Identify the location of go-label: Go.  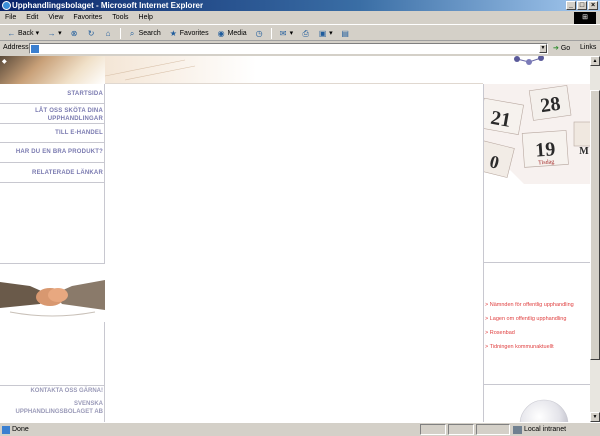
(565, 48).